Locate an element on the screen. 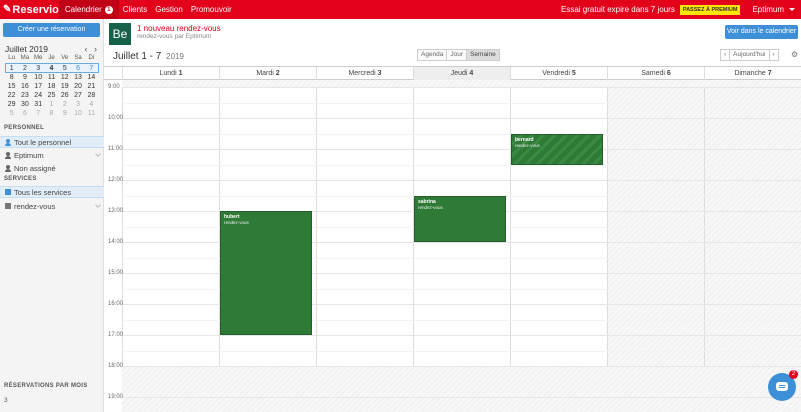  mini-calendar-day: 13 is located at coordinates (77, 77).